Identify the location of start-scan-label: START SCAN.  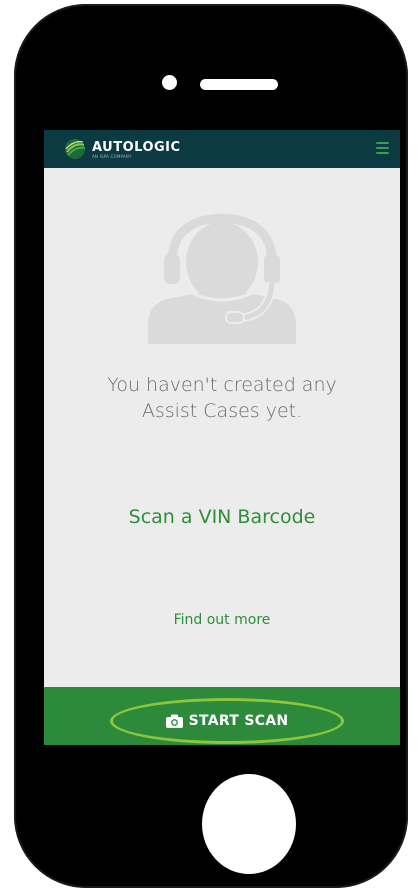
(238, 721).